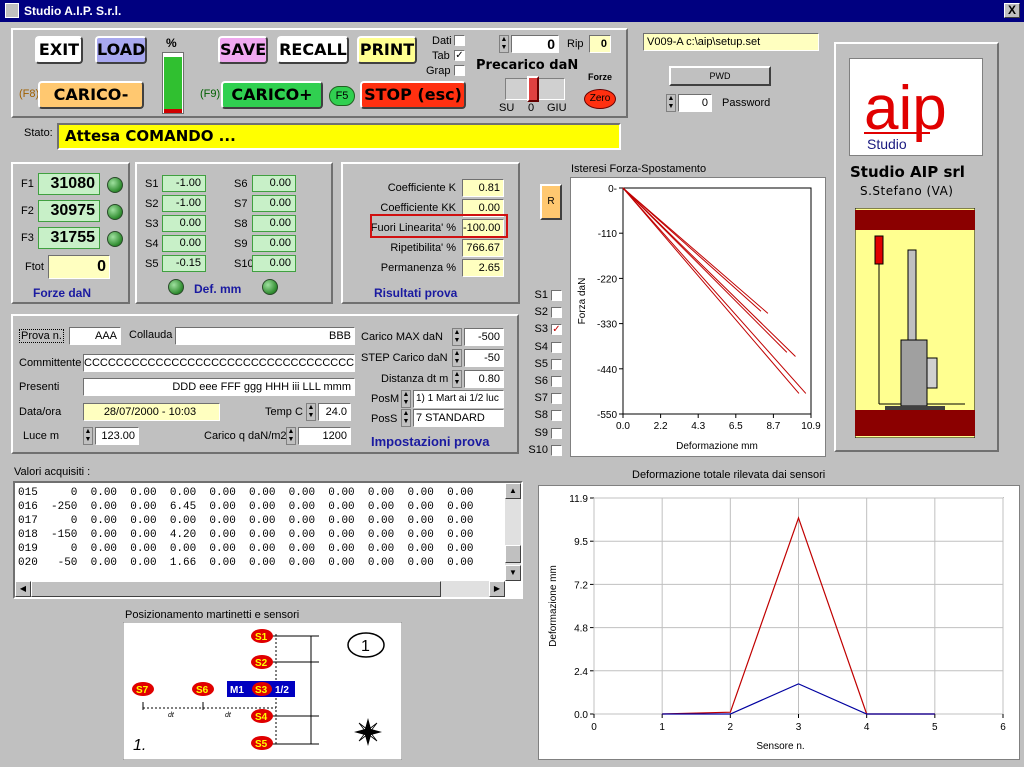  What do you see at coordinates (184, 223) in the screenshot?
I see `sensor-value-s3: 0.00` at bounding box center [184, 223].